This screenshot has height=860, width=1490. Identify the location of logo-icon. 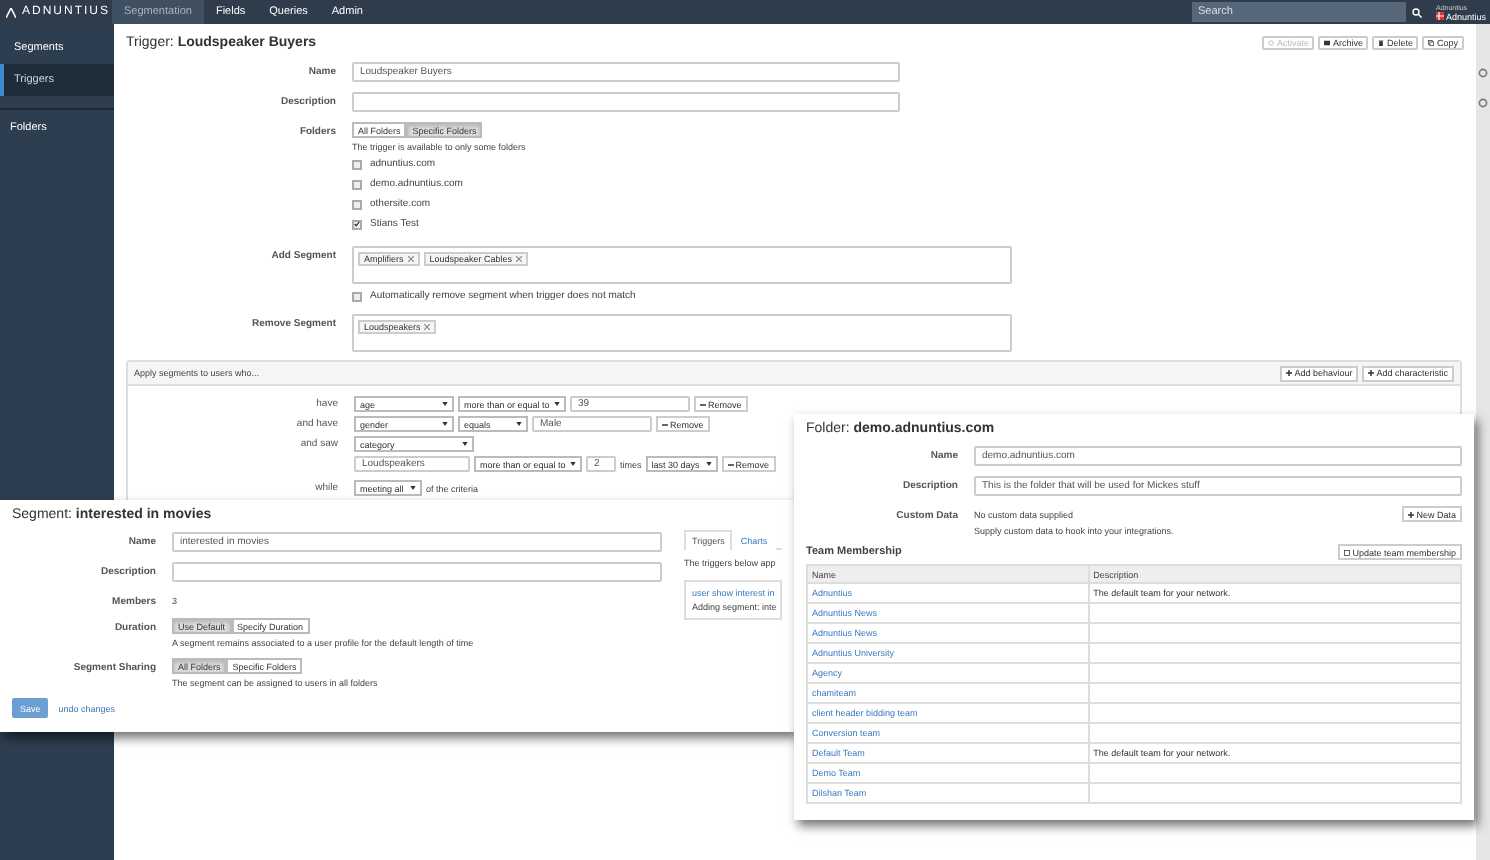
(11, 12).